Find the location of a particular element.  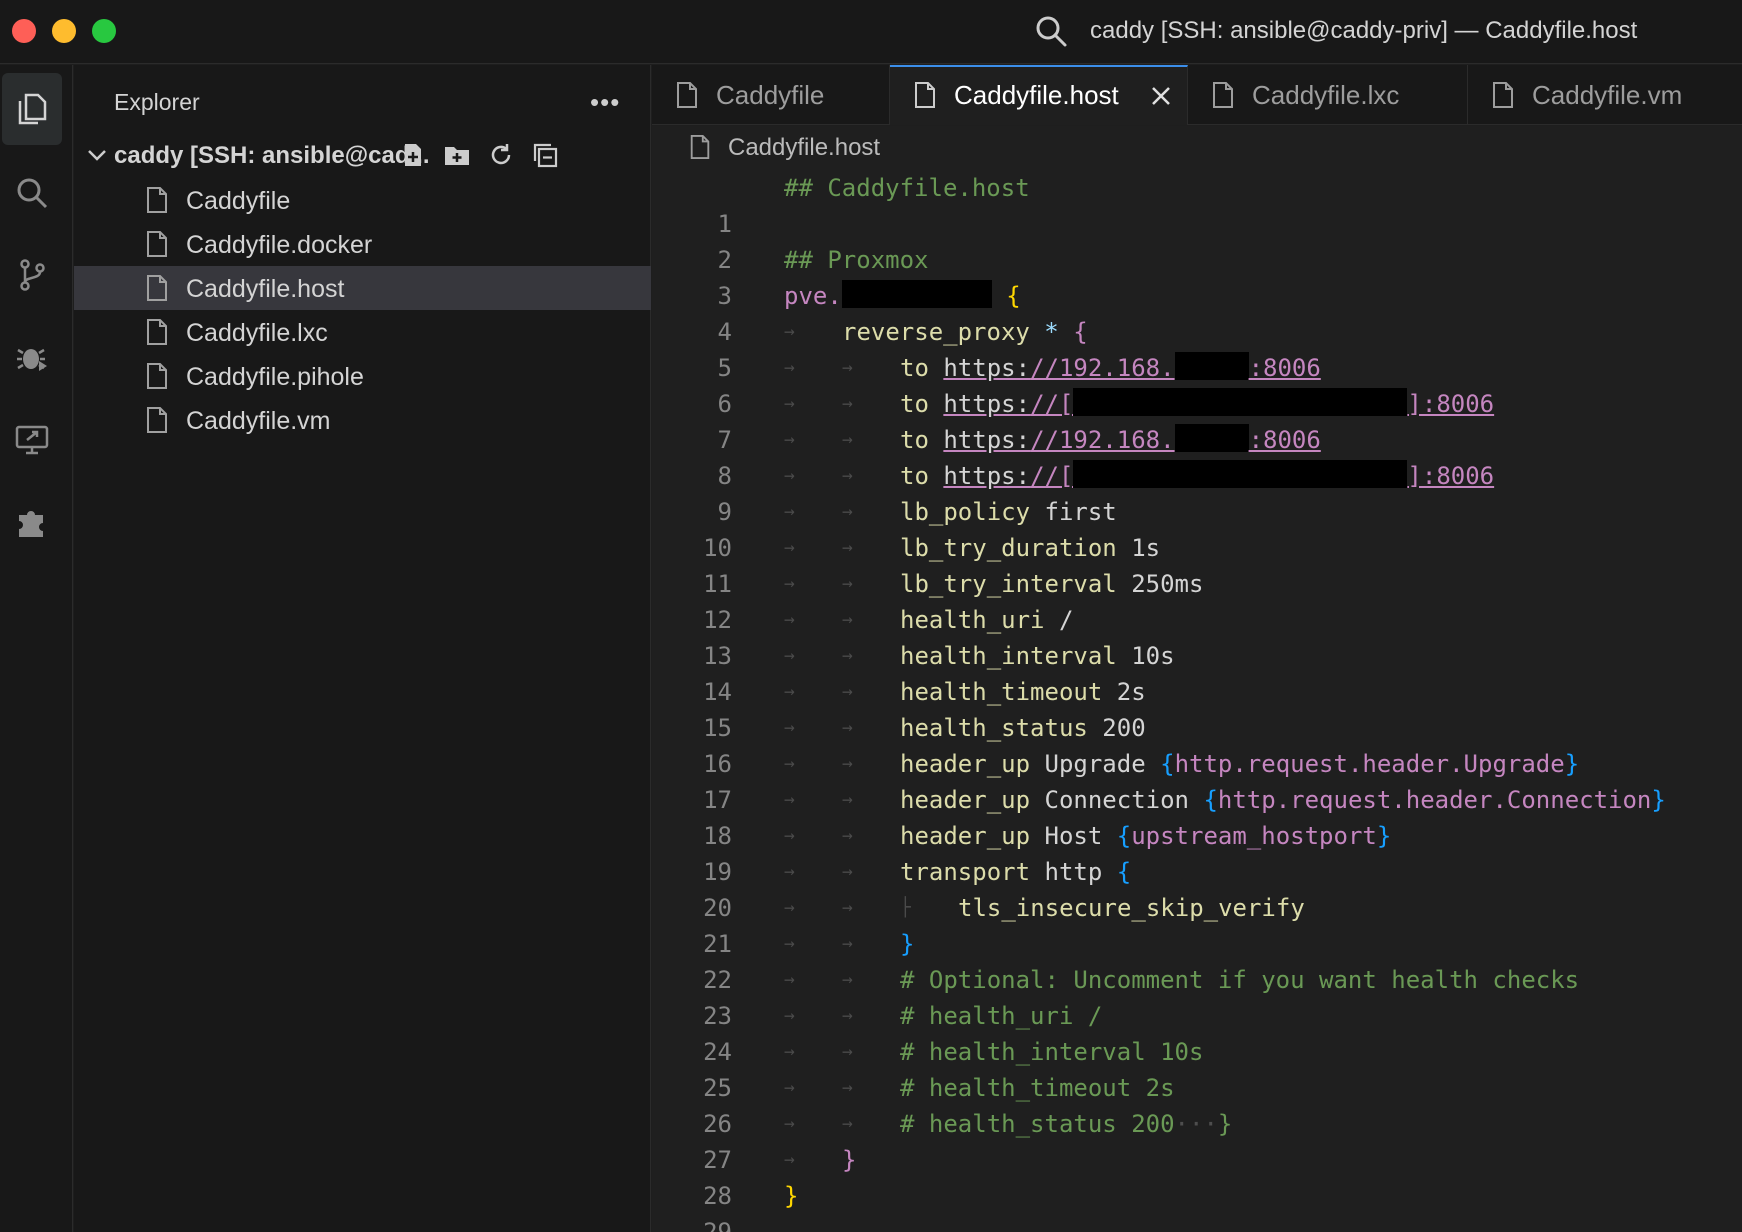

puzzle-icon is located at coordinates (31, 524).